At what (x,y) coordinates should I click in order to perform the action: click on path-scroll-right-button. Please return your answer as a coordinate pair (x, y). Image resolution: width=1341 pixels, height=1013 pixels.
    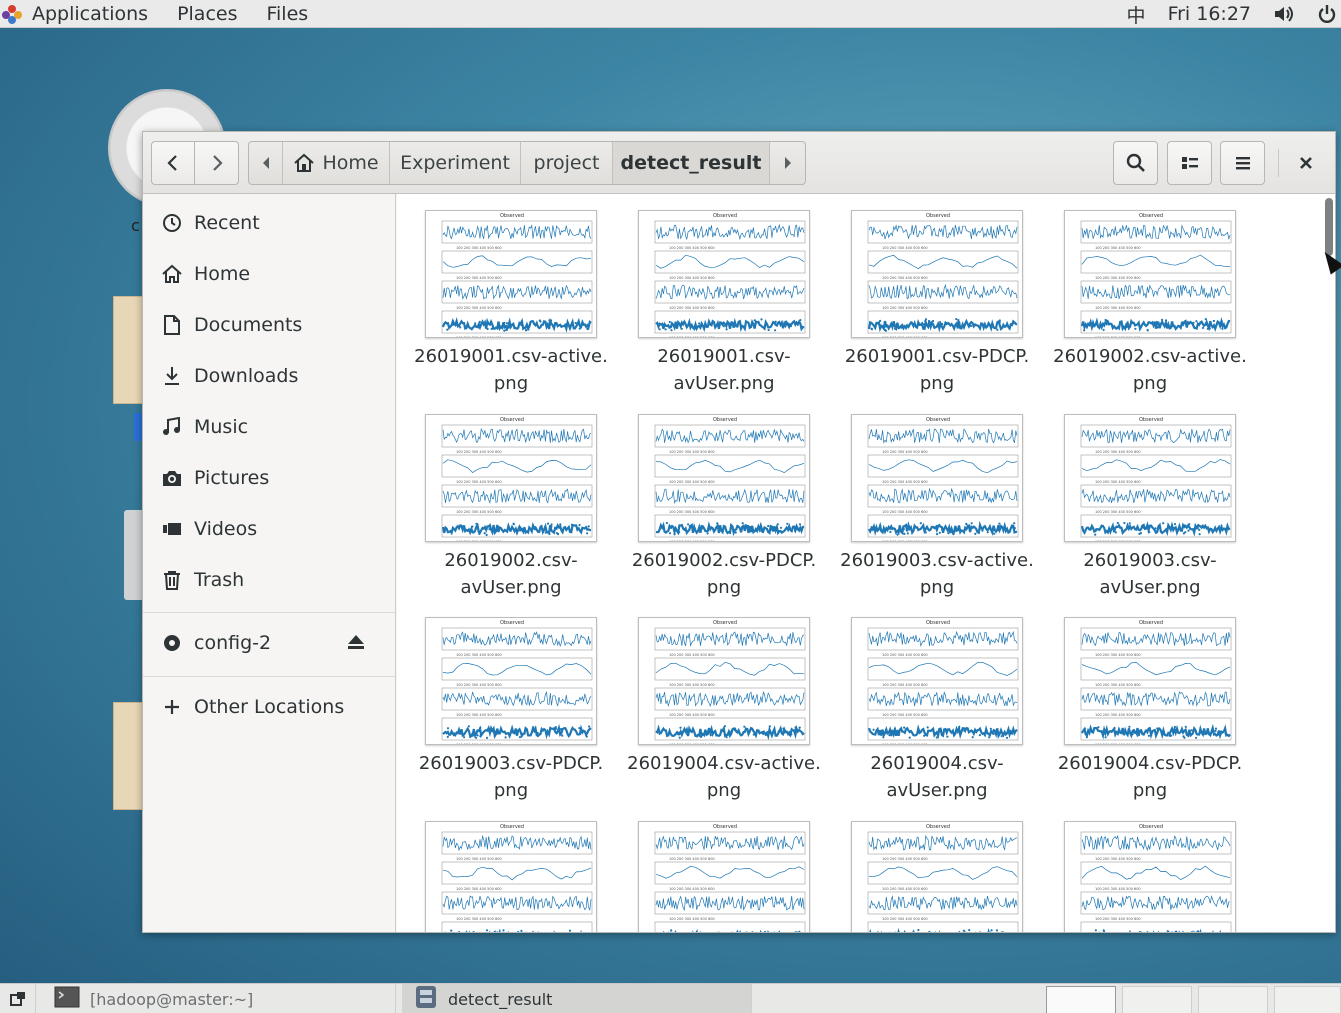
    Looking at the image, I should click on (787, 163).